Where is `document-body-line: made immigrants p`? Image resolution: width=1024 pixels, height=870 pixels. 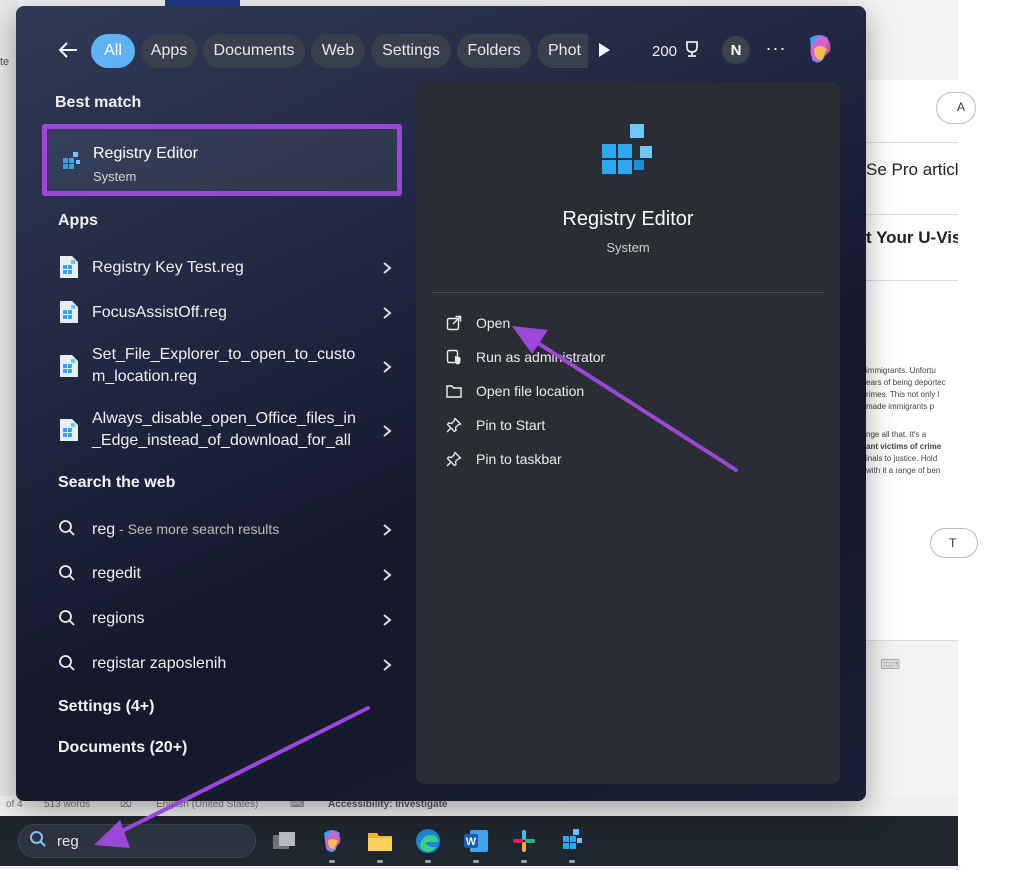 document-body-line: made immigrants p is located at coordinates (900, 406).